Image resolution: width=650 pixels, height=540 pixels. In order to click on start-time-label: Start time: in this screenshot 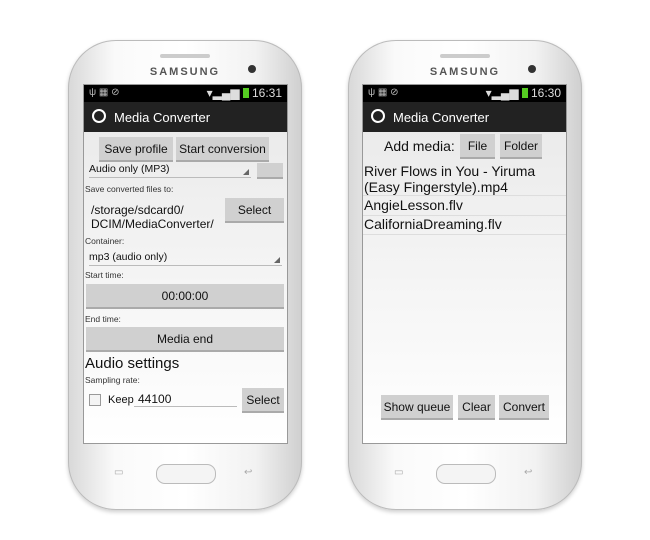, I will do `click(104, 275)`.